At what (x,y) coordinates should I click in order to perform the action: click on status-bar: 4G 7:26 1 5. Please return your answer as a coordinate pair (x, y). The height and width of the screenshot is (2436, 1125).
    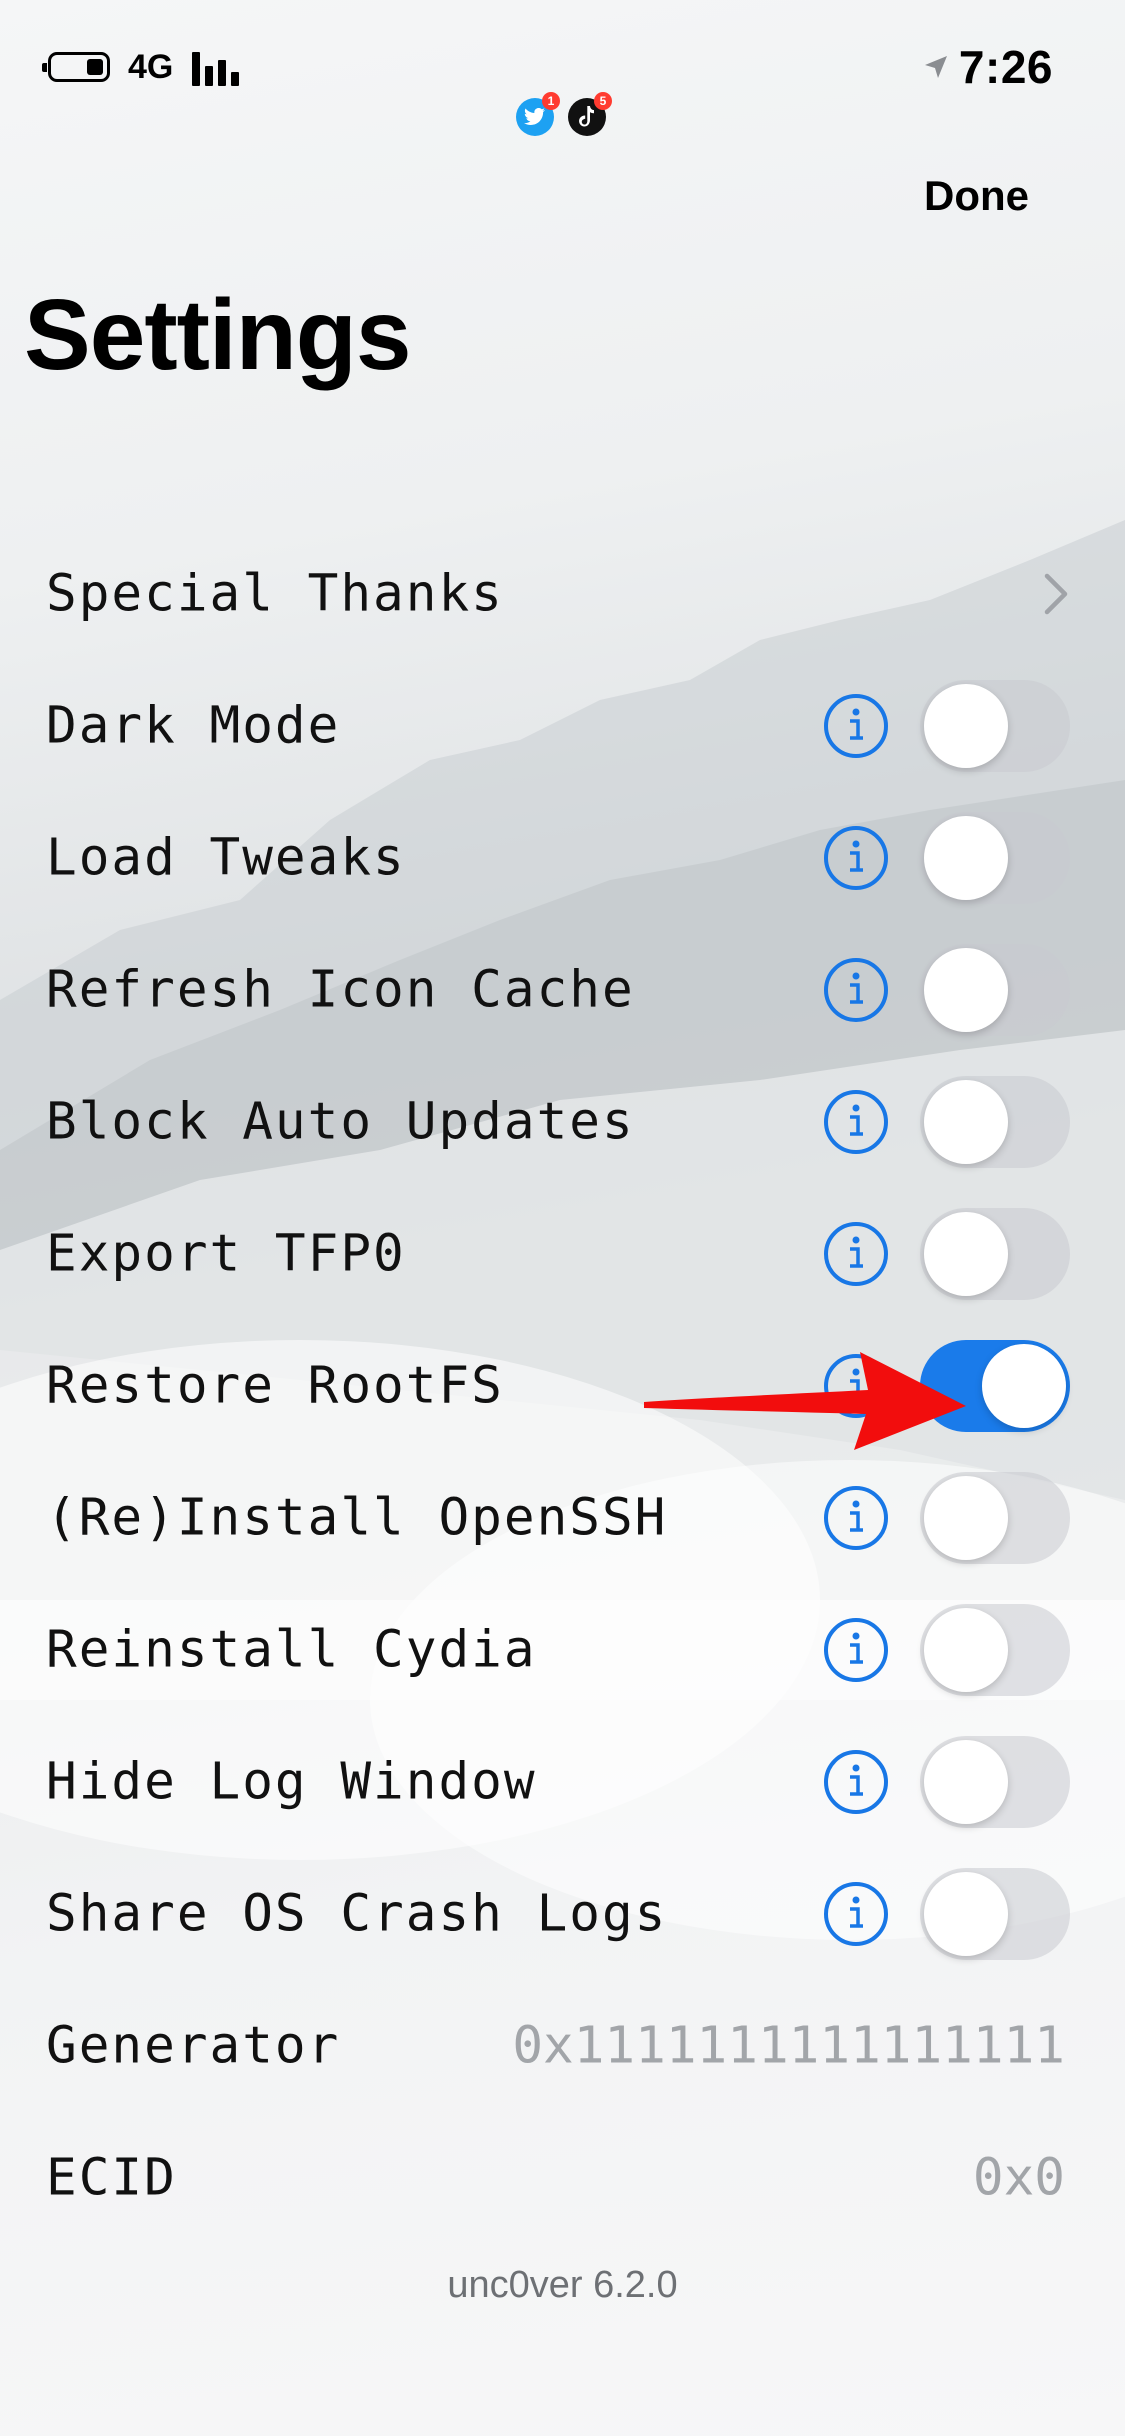
    Looking at the image, I should click on (562, 70).